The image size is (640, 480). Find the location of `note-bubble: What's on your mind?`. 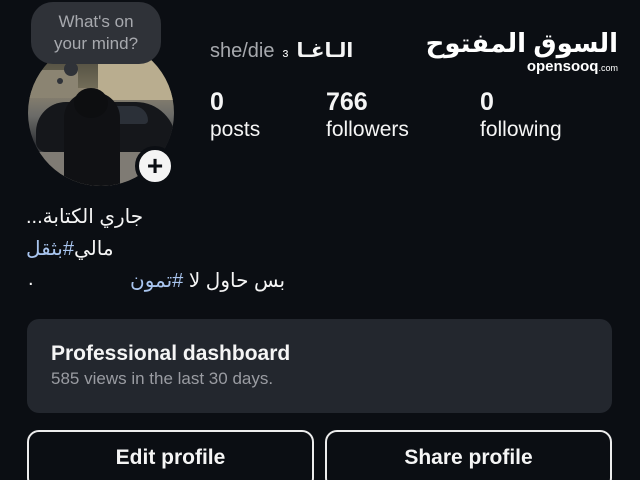

note-bubble: What's on your mind? is located at coordinates (96, 33).